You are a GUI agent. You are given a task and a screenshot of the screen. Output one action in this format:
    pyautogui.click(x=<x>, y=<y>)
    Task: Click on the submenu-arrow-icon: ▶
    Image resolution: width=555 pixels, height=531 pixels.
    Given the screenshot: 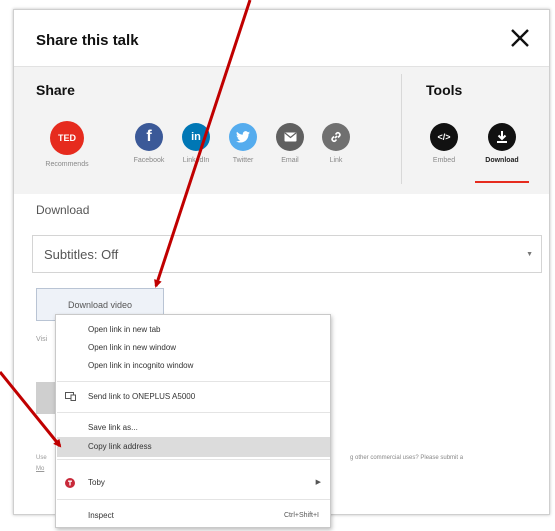 What is the action you would take?
    pyautogui.click(x=318, y=482)
    